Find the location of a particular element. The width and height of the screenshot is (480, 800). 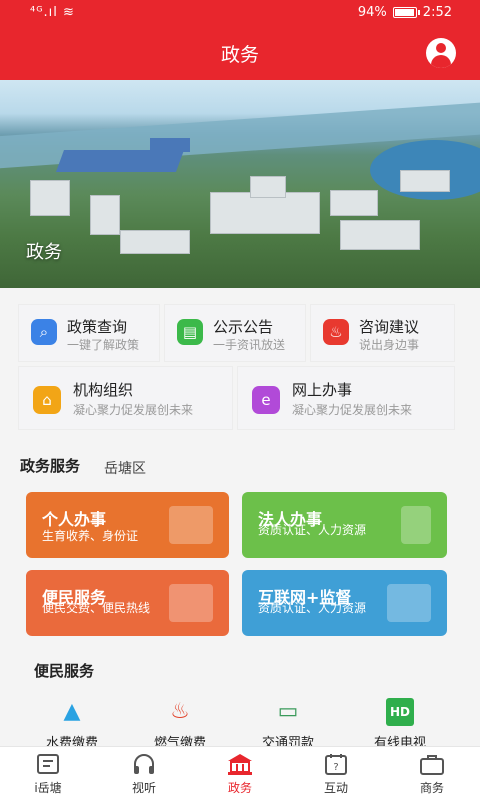

quick-link-title: 公示公告 is located at coordinates (243, 327).